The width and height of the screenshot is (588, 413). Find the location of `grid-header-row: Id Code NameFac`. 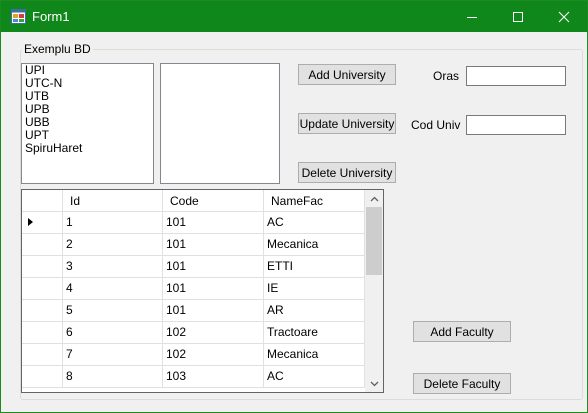

grid-header-row: Id Code NameFac is located at coordinates (193, 201).